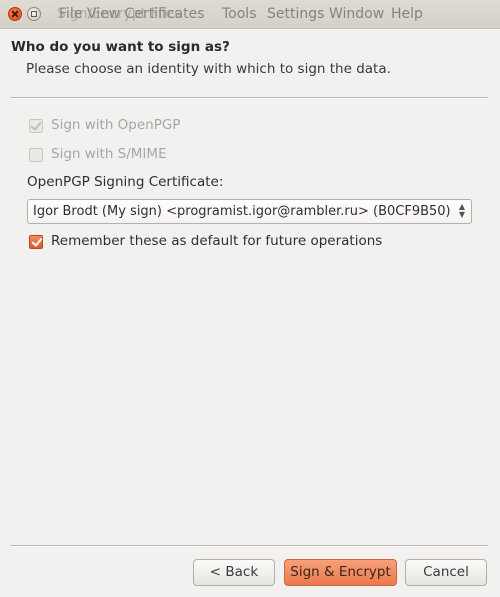 This screenshot has width=500, height=597. What do you see at coordinates (36, 155) in the screenshot?
I see `sign-smime-checkbox` at bounding box center [36, 155].